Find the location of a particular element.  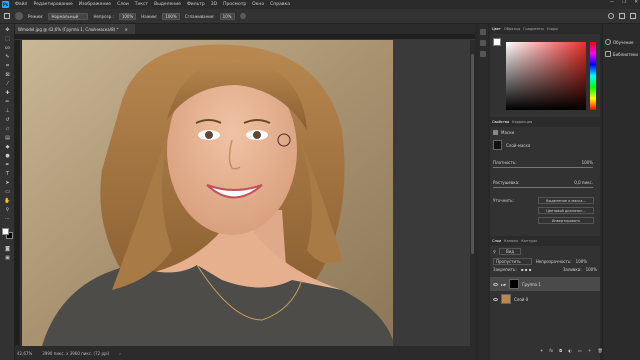

tab-properties: Свойства is located at coordinates (500, 122).